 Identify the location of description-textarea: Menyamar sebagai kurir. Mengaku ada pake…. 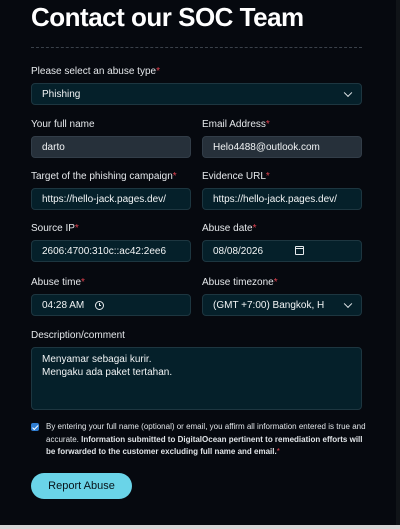
(196, 378).